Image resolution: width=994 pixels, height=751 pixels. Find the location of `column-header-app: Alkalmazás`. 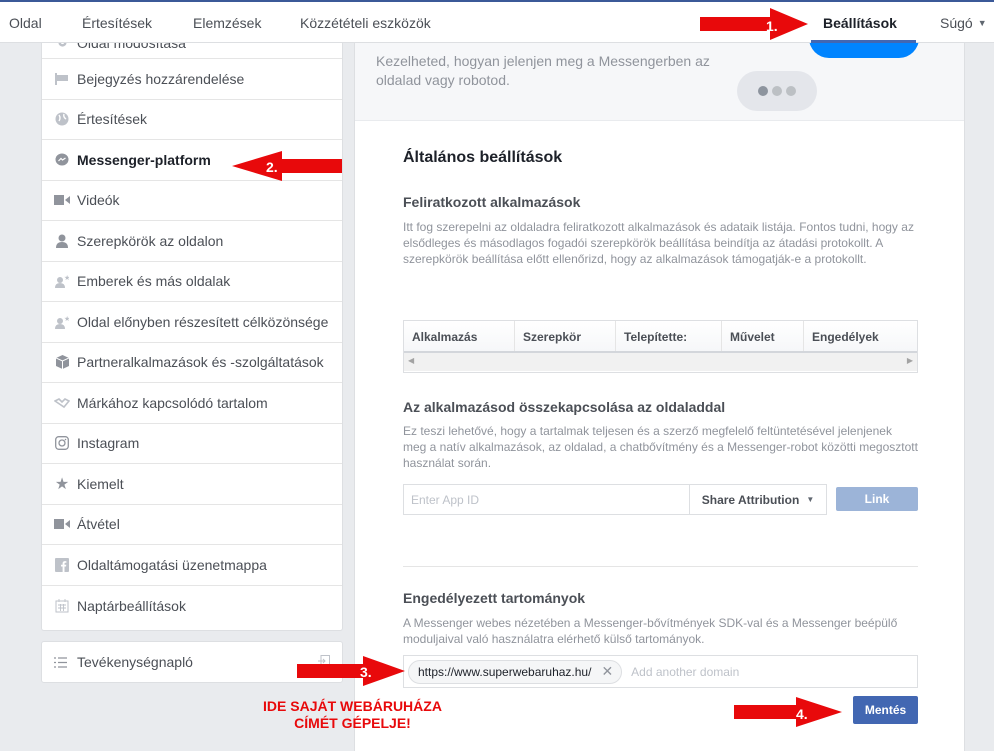

column-header-app: Alkalmazás is located at coordinates (459, 336).